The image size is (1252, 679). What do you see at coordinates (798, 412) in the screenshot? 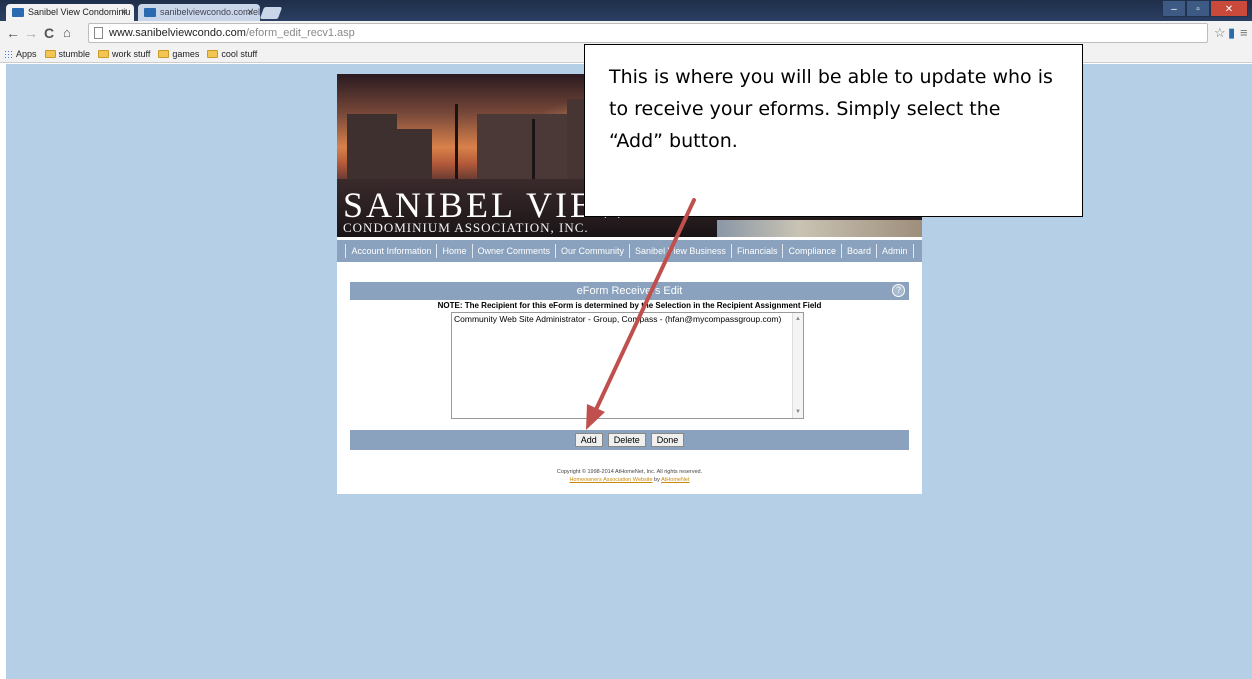
I see `scroll-down-icon: ▼` at bounding box center [798, 412].